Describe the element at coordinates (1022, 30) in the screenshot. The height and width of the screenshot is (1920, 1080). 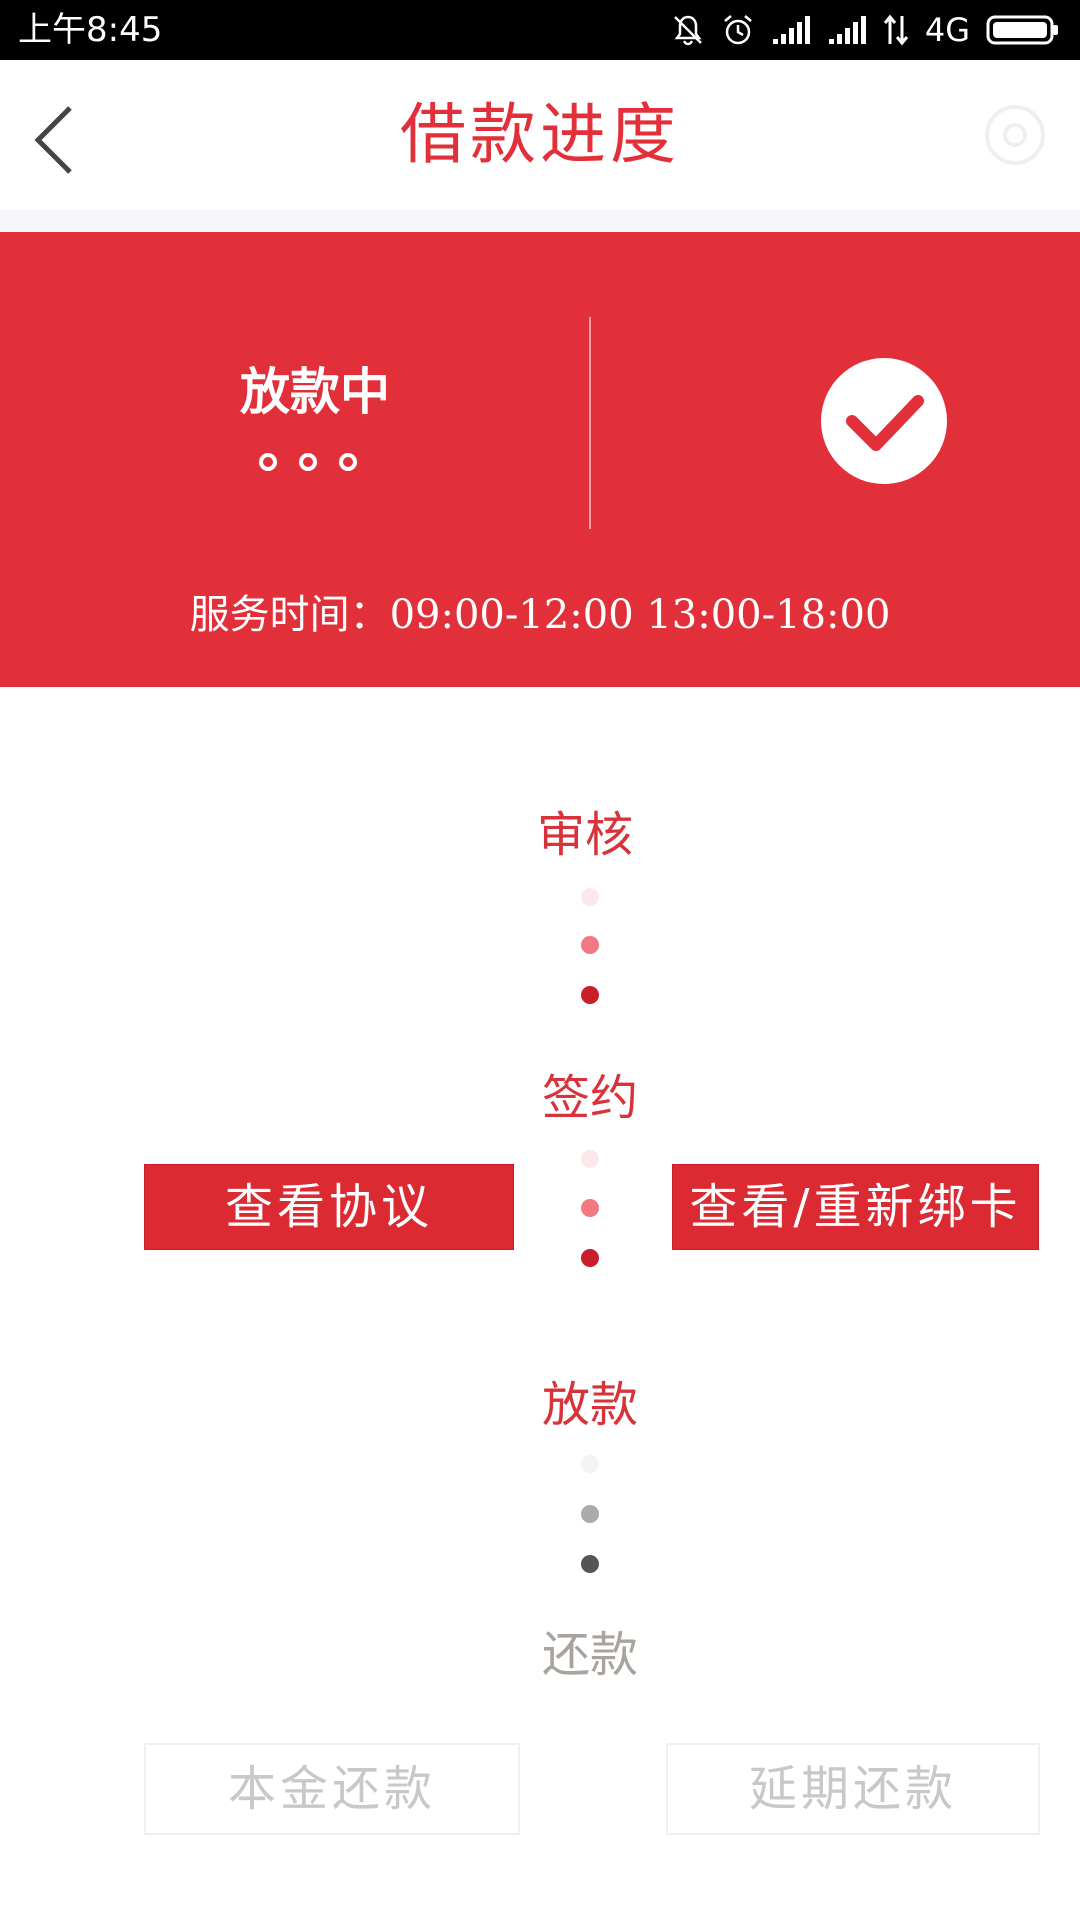
I see `battery-icon` at that location.